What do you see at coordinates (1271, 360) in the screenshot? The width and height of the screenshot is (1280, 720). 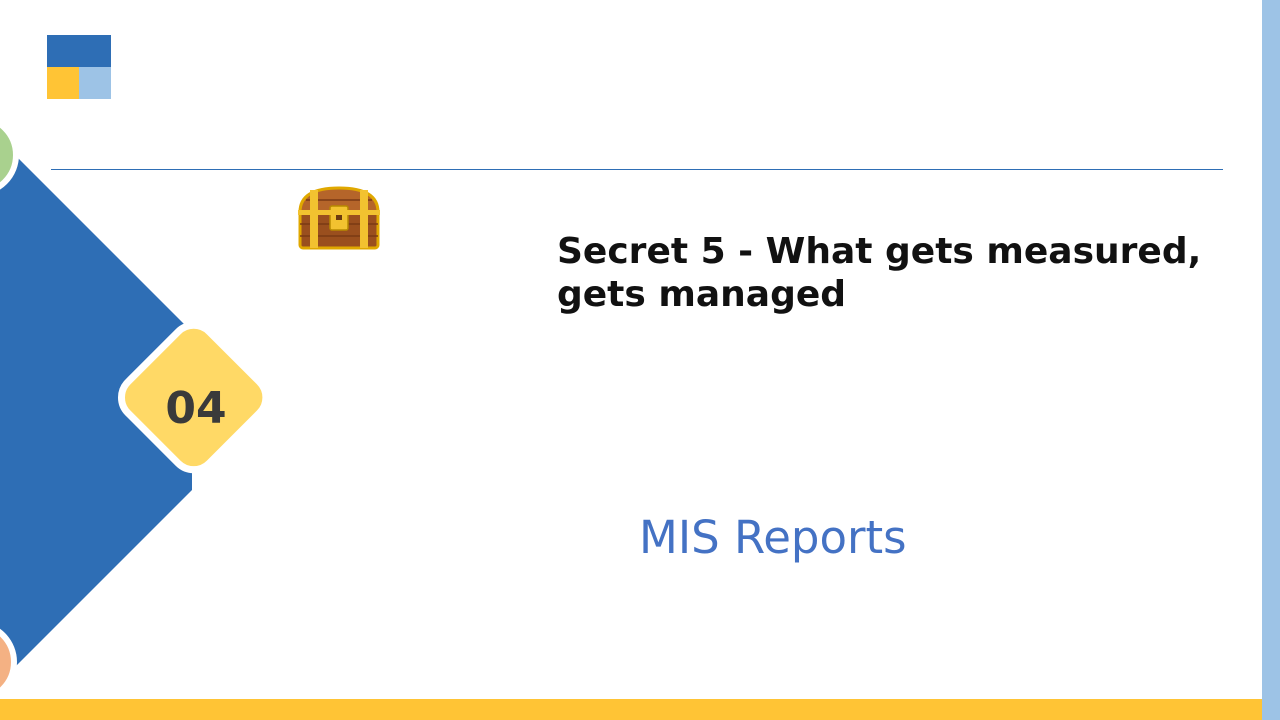 I see `right-accent-bar` at bounding box center [1271, 360].